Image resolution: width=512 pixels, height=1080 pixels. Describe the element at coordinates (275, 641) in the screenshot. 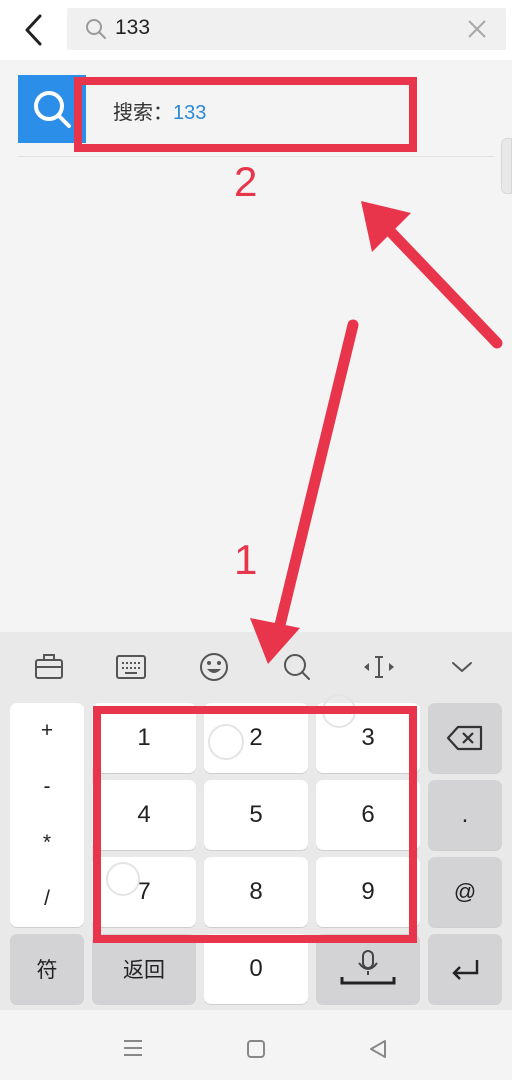

I see `arrowhead-to-keypad` at that location.